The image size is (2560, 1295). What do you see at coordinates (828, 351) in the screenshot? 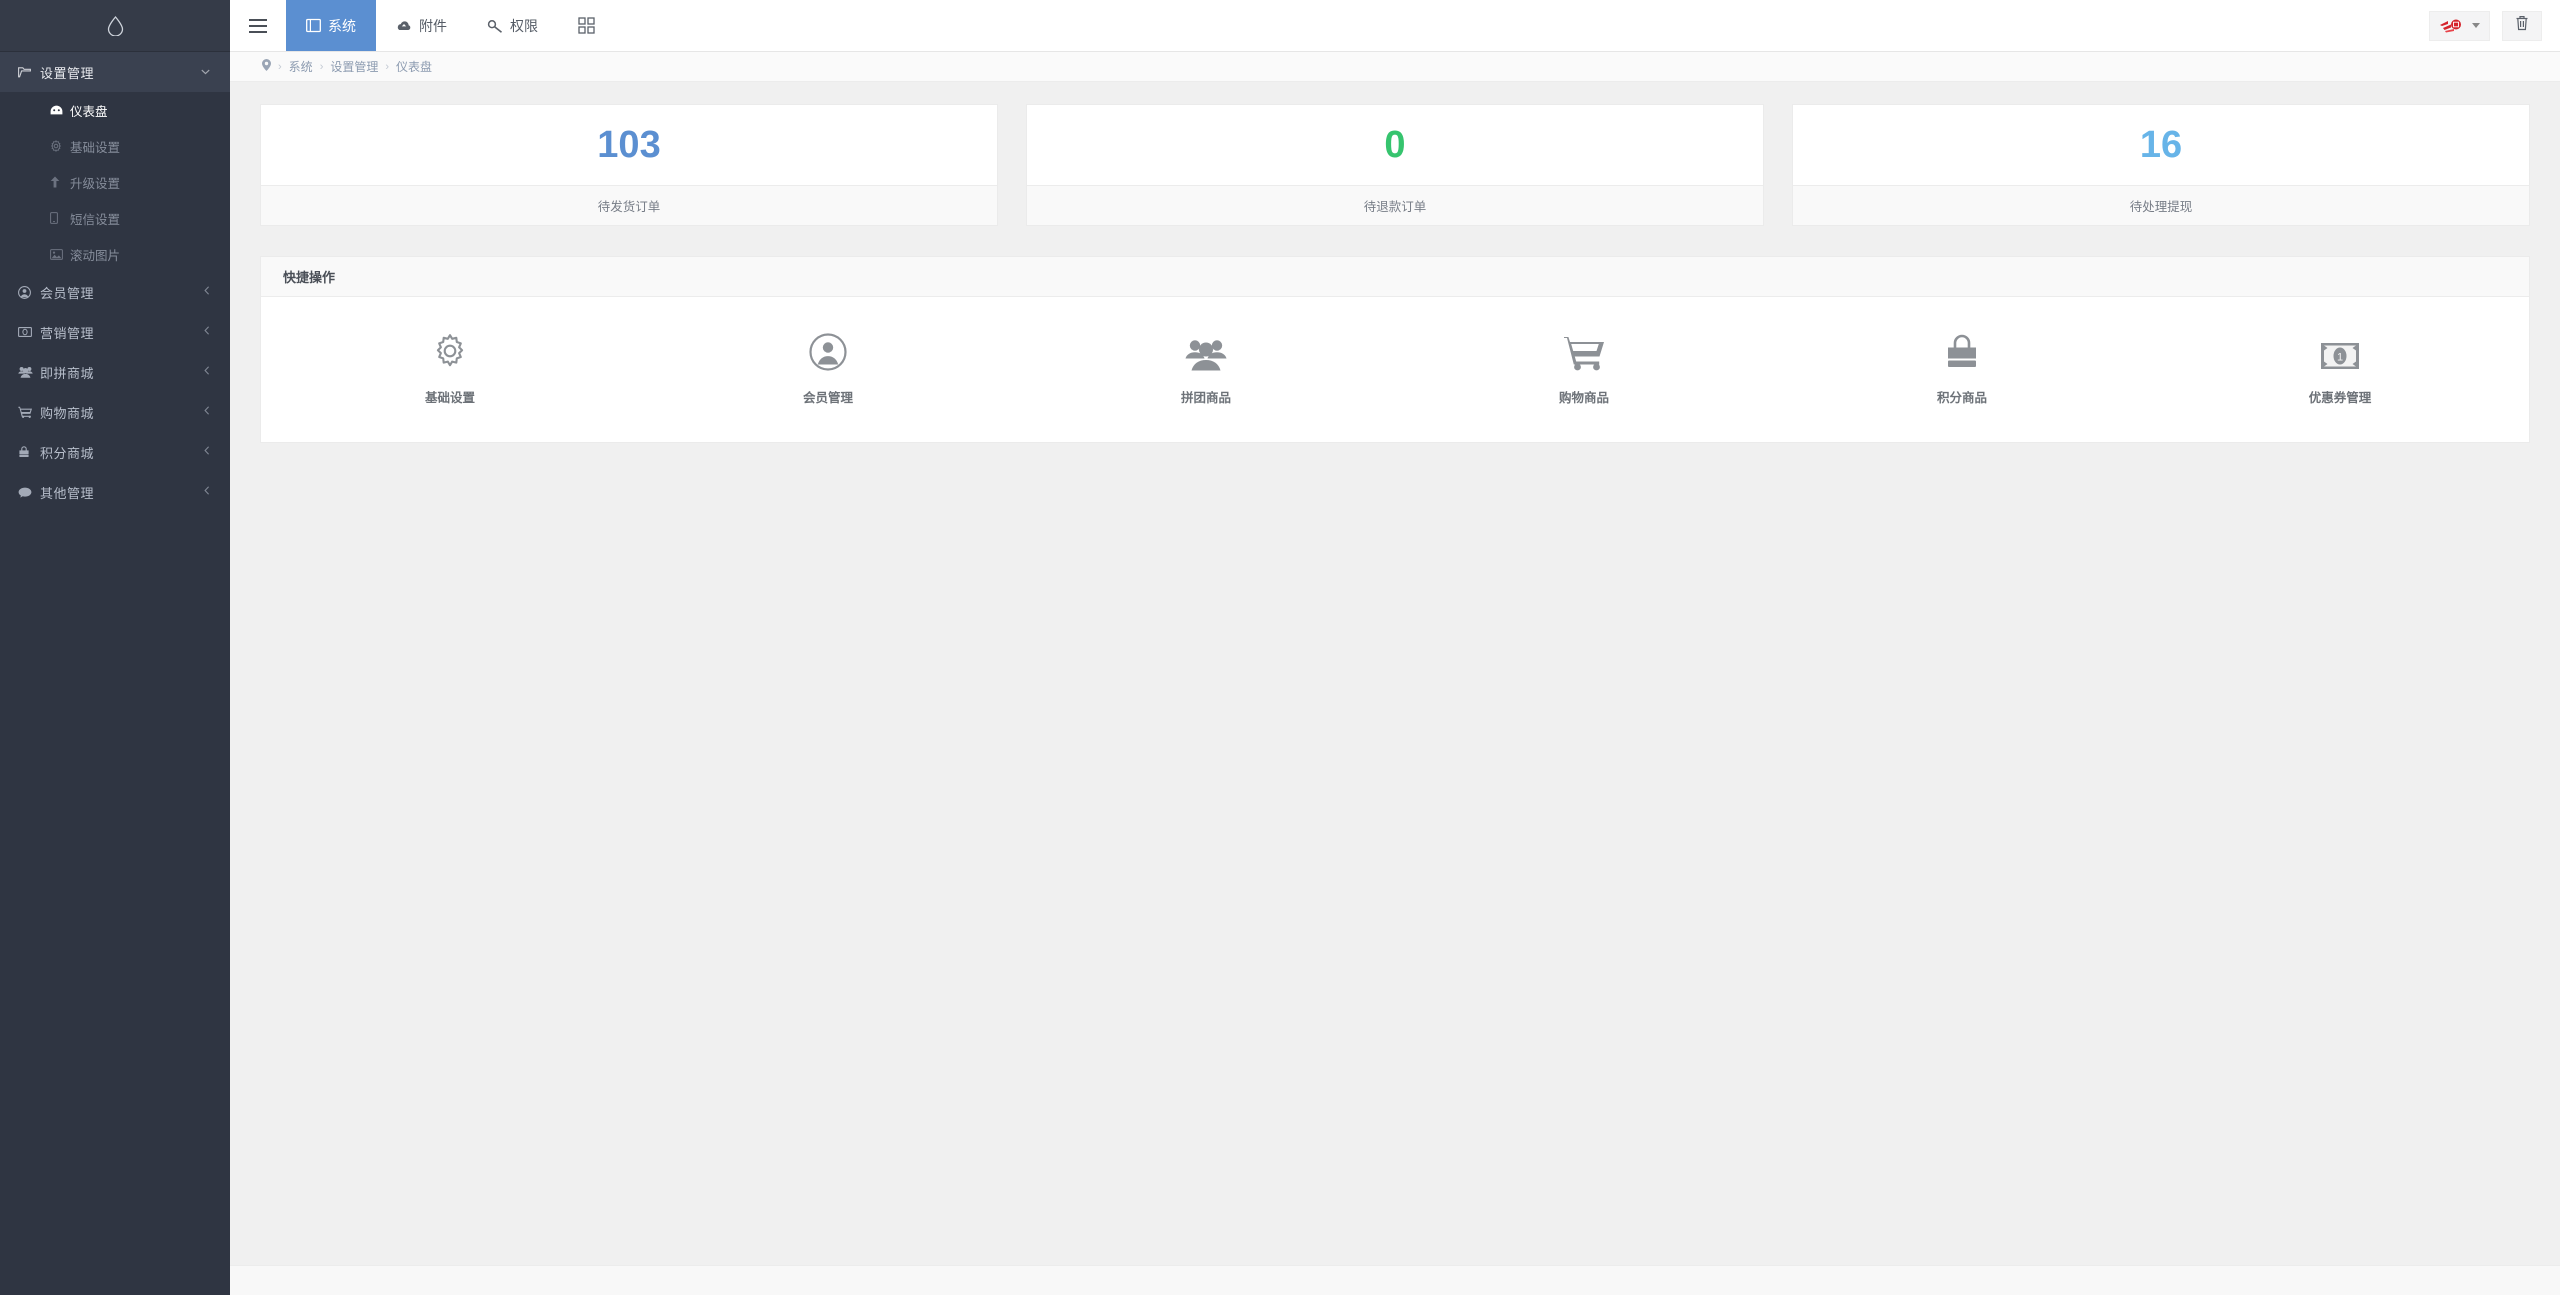
I see `user-circle-filled-icon` at bounding box center [828, 351].